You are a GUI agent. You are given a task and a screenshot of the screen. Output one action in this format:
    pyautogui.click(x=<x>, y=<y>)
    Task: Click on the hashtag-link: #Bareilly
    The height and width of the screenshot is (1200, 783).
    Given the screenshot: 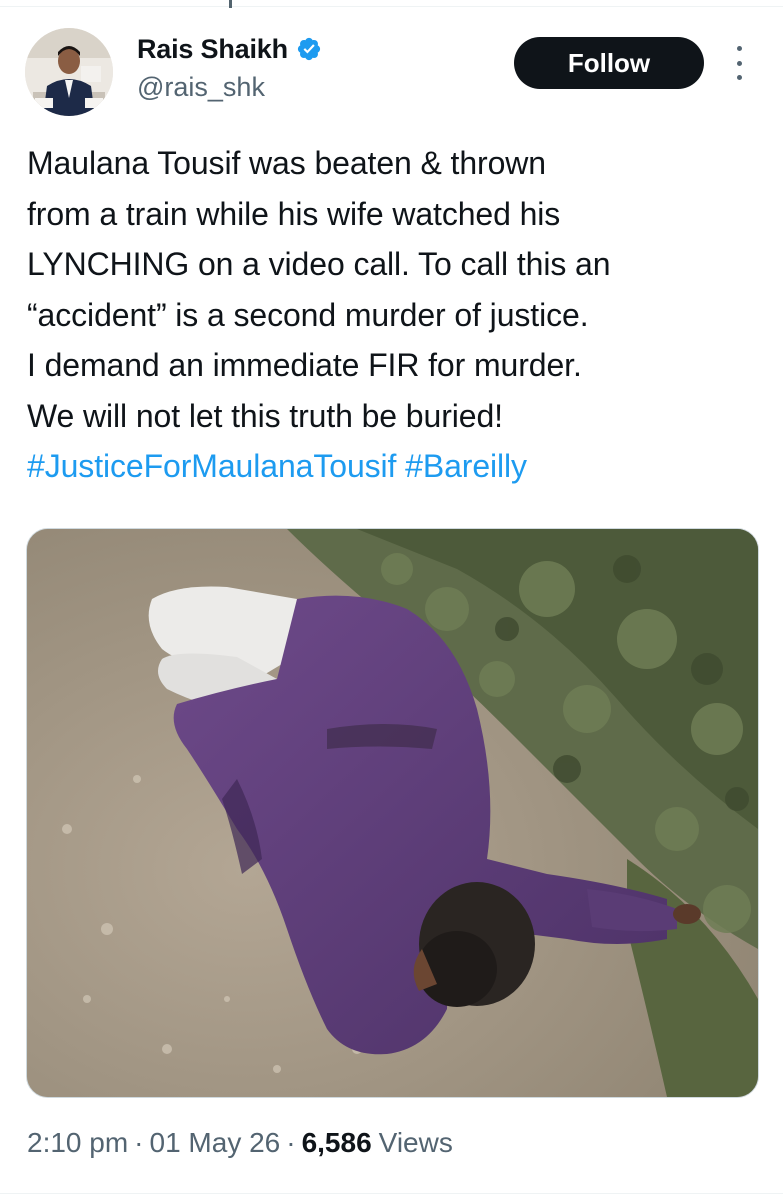 What is the action you would take?
    pyautogui.click(x=466, y=466)
    